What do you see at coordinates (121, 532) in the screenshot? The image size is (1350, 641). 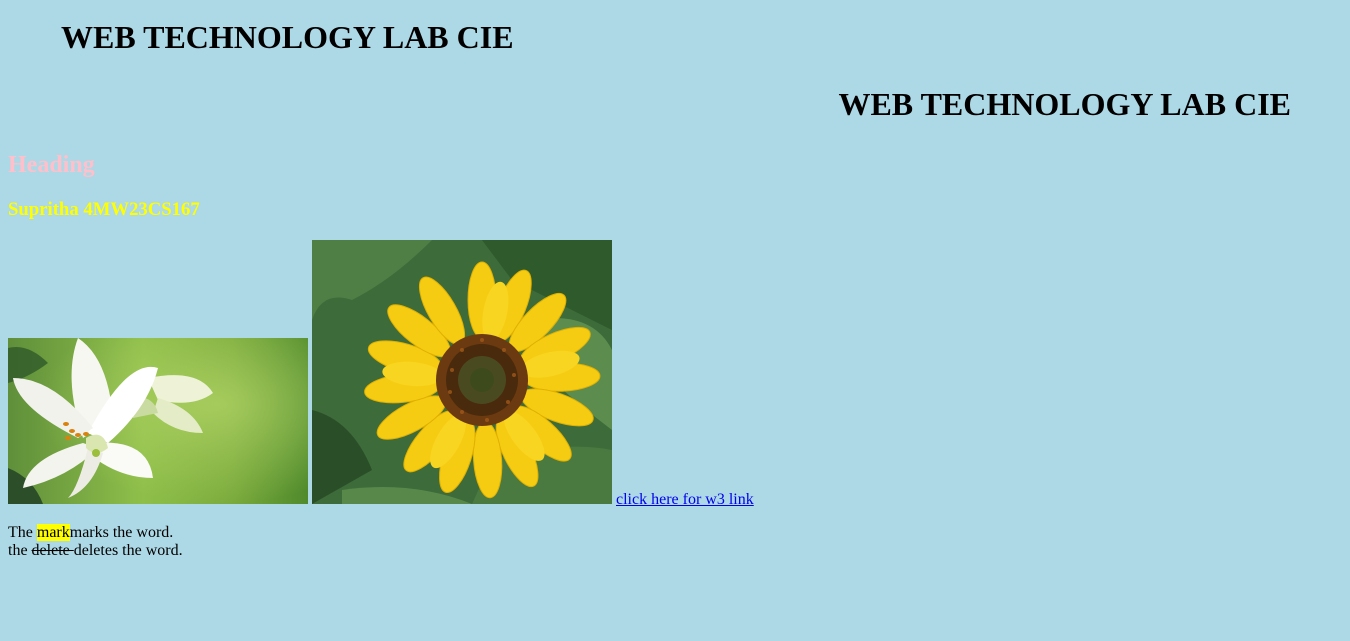 I see `mark-suffix: marks the word.` at bounding box center [121, 532].